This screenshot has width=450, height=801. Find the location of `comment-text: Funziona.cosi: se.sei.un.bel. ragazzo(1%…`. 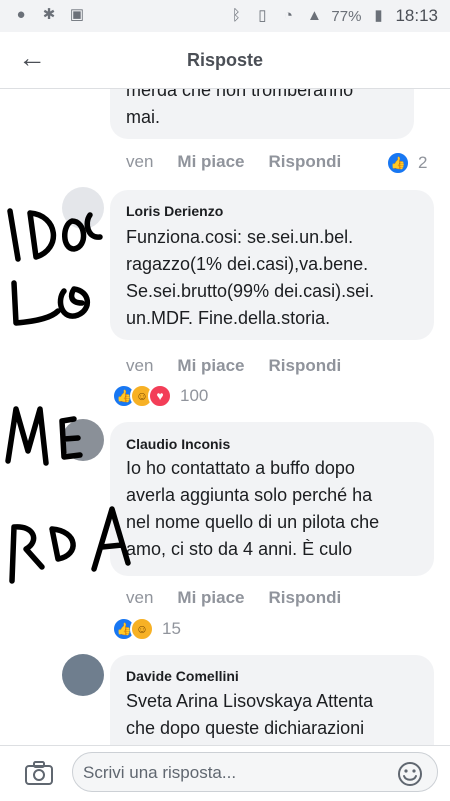

comment-text: Funziona.cosi: se.sei.un.bel. ragazzo(1%… is located at coordinates (250, 277).